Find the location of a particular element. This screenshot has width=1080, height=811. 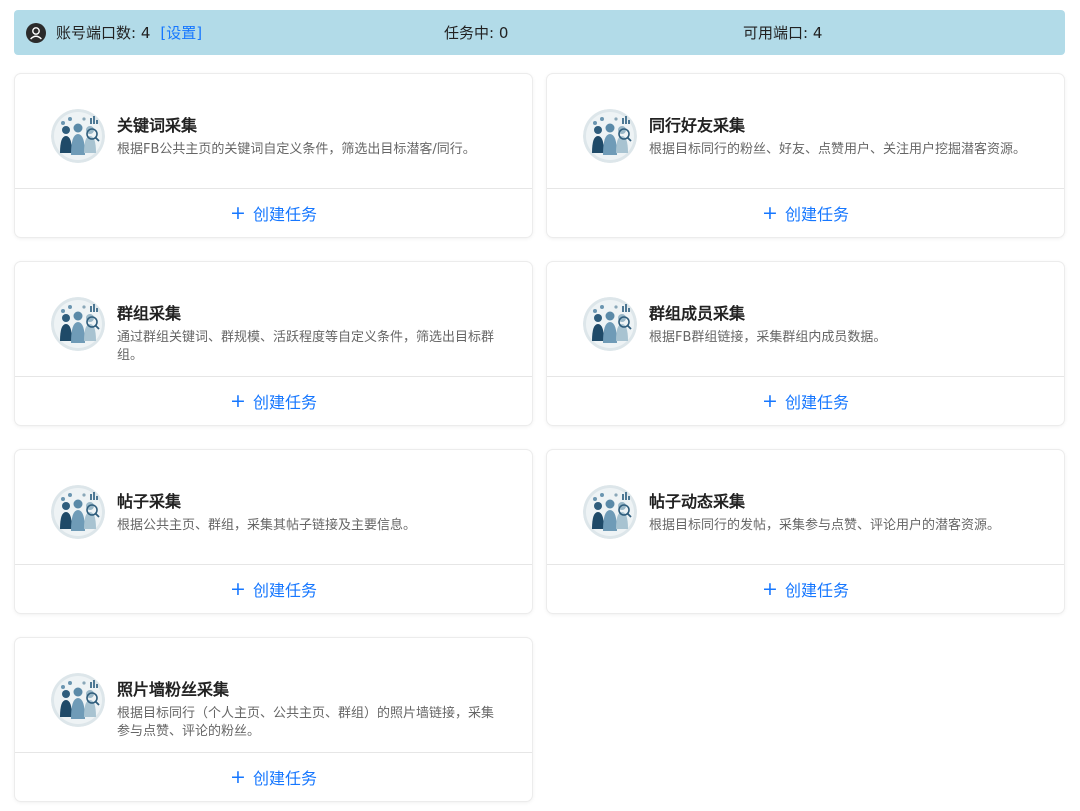

settings-link: [设置] is located at coordinates (181, 32).